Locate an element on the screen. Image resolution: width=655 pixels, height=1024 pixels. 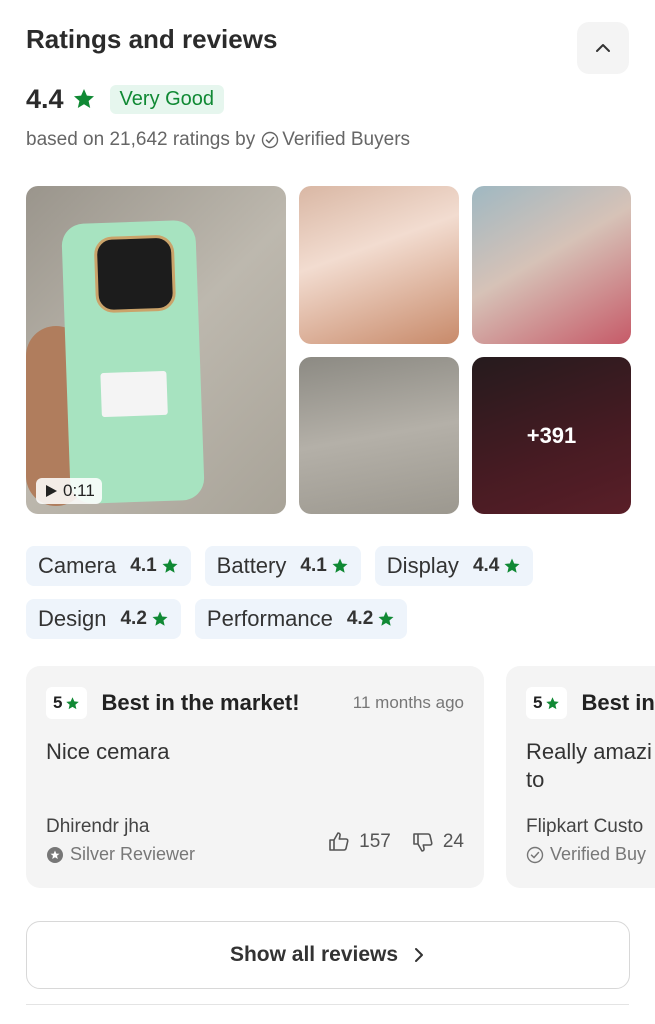
aspect-chip-design: Design 4.2 is located at coordinates (103, 619).